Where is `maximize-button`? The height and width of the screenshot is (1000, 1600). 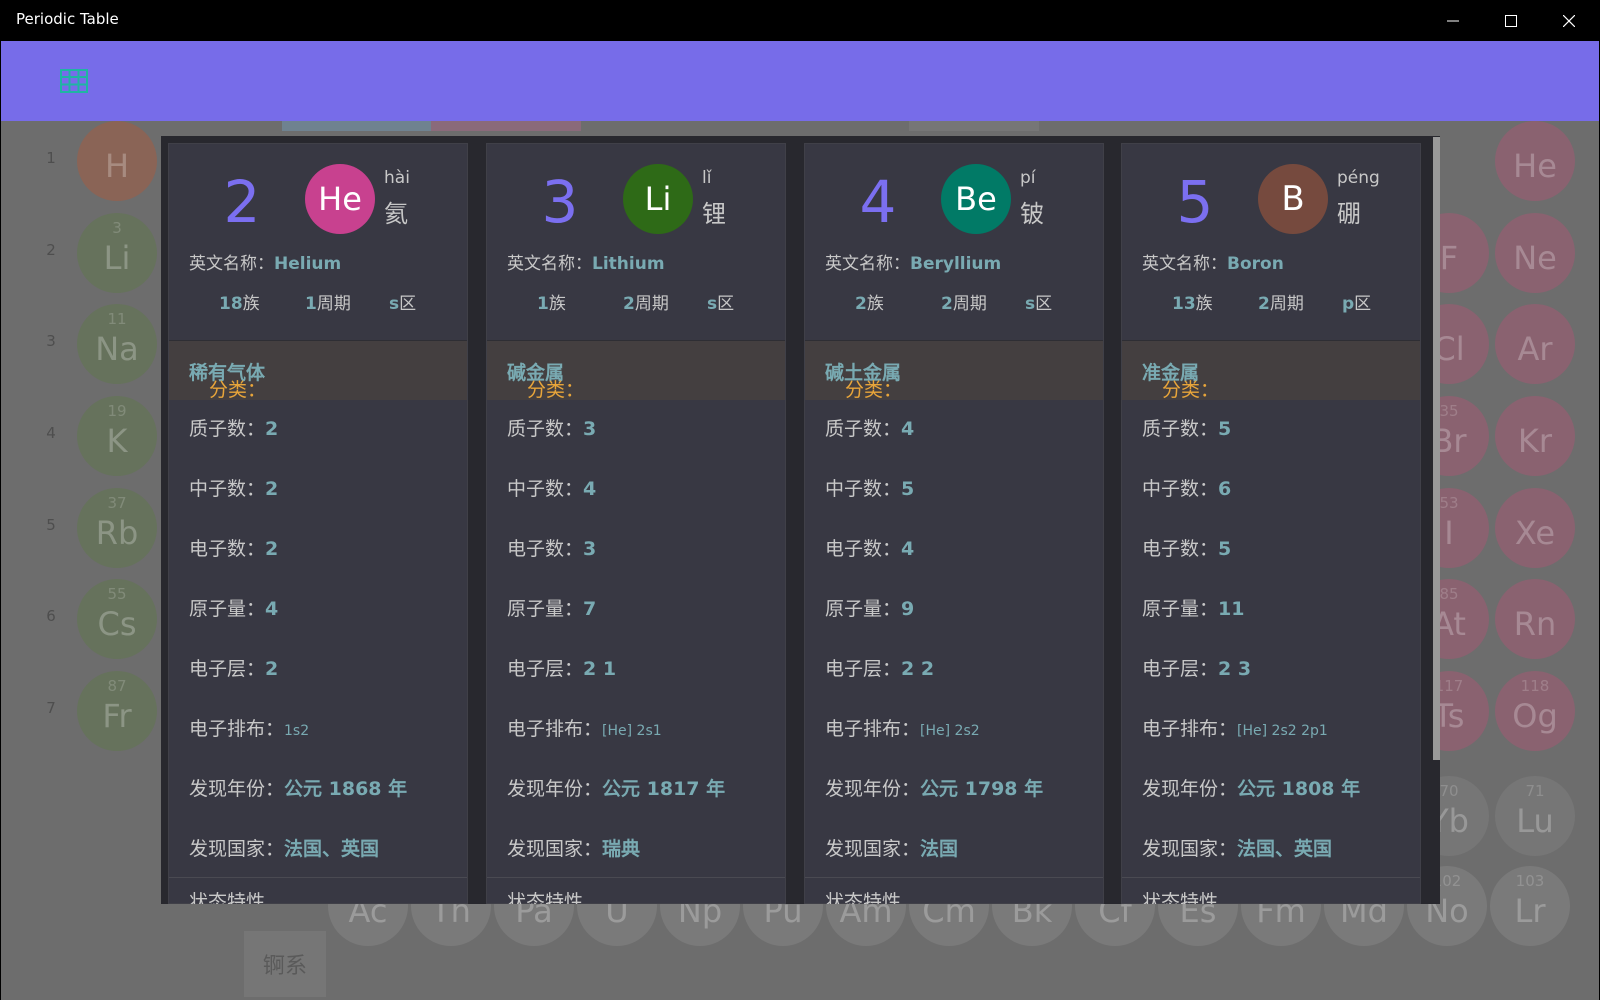
maximize-button is located at coordinates (1511, 20).